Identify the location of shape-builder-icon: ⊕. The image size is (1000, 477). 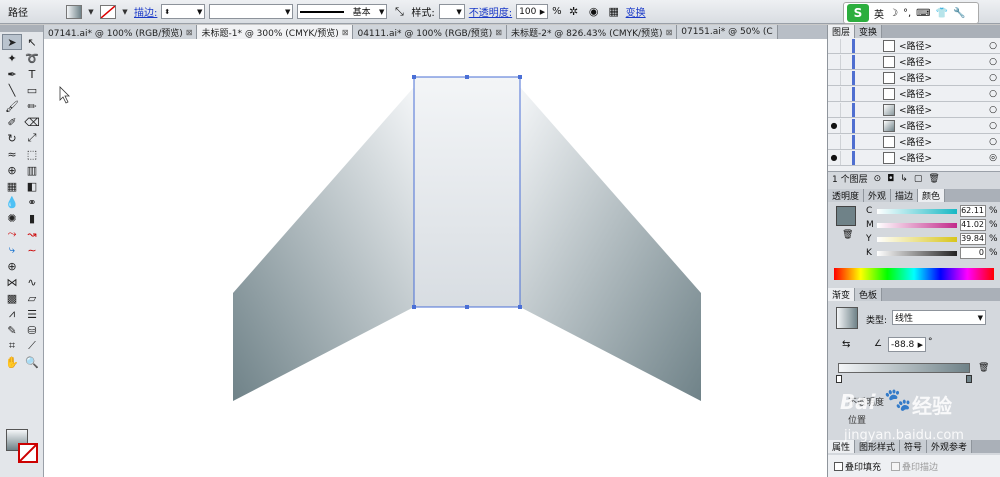
(12, 170).